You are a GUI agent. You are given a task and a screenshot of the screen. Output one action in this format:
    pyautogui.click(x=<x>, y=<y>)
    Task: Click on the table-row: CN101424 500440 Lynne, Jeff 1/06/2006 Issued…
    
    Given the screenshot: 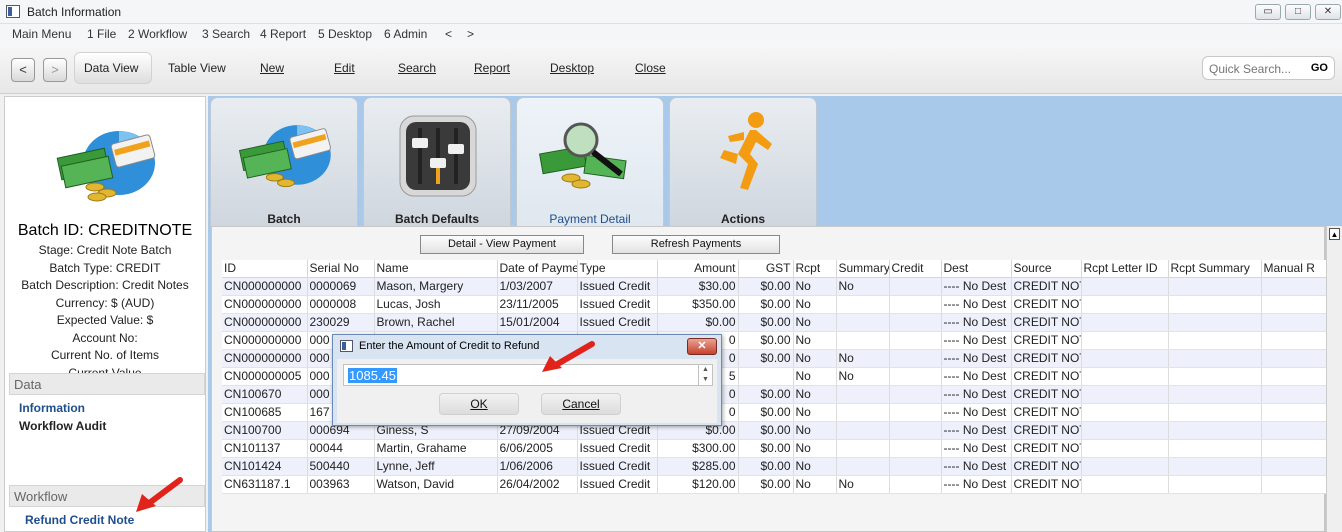 What is the action you would take?
    pyautogui.click(x=774, y=466)
    